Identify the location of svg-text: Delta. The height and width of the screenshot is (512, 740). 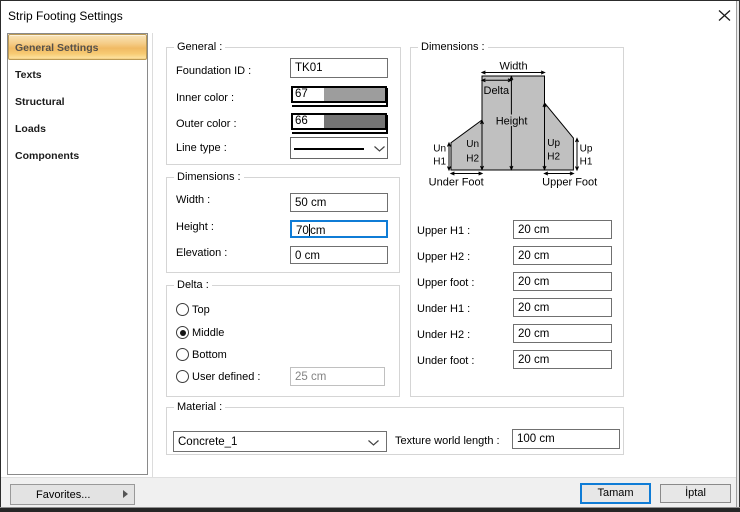
(497, 91).